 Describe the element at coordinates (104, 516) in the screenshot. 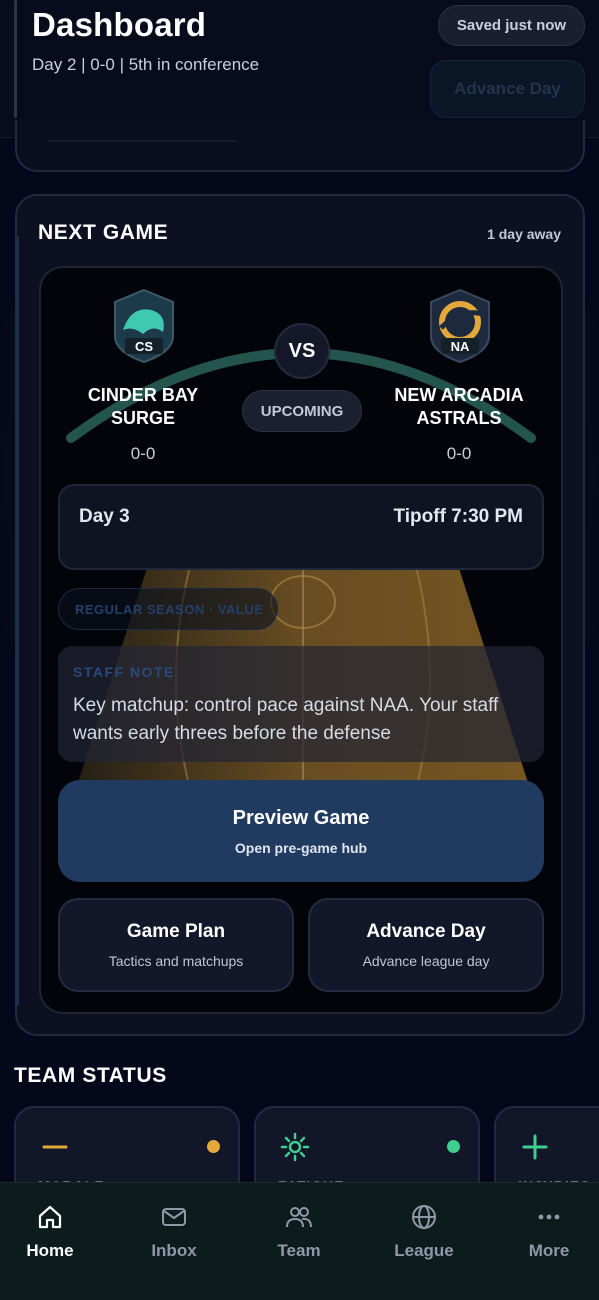

I see `game-day: Day 3` at that location.